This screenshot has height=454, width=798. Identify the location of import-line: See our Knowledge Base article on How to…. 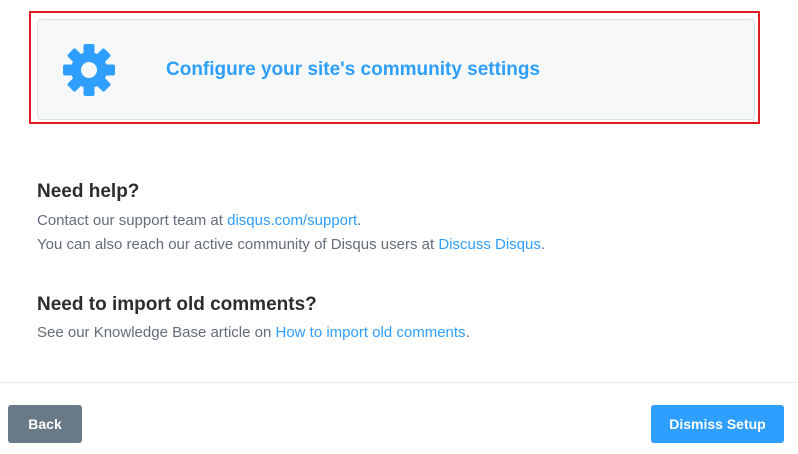
(253, 332).